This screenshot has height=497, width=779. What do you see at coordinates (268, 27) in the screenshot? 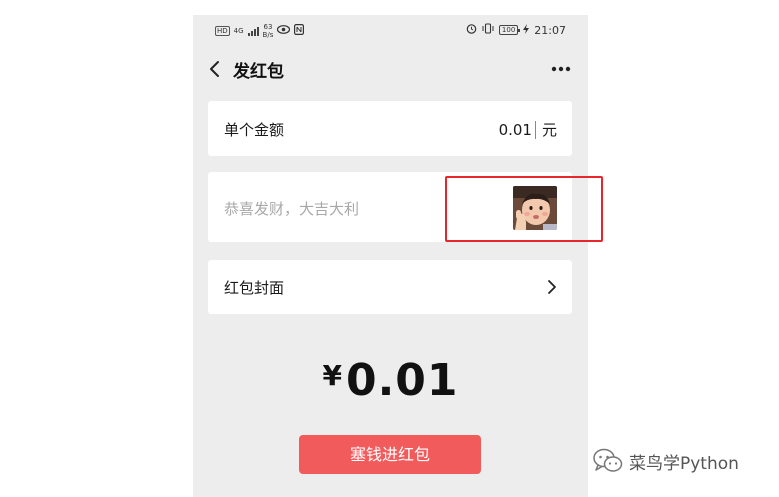
I see `network-speed-value: 63` at bounding box center [268, 27].